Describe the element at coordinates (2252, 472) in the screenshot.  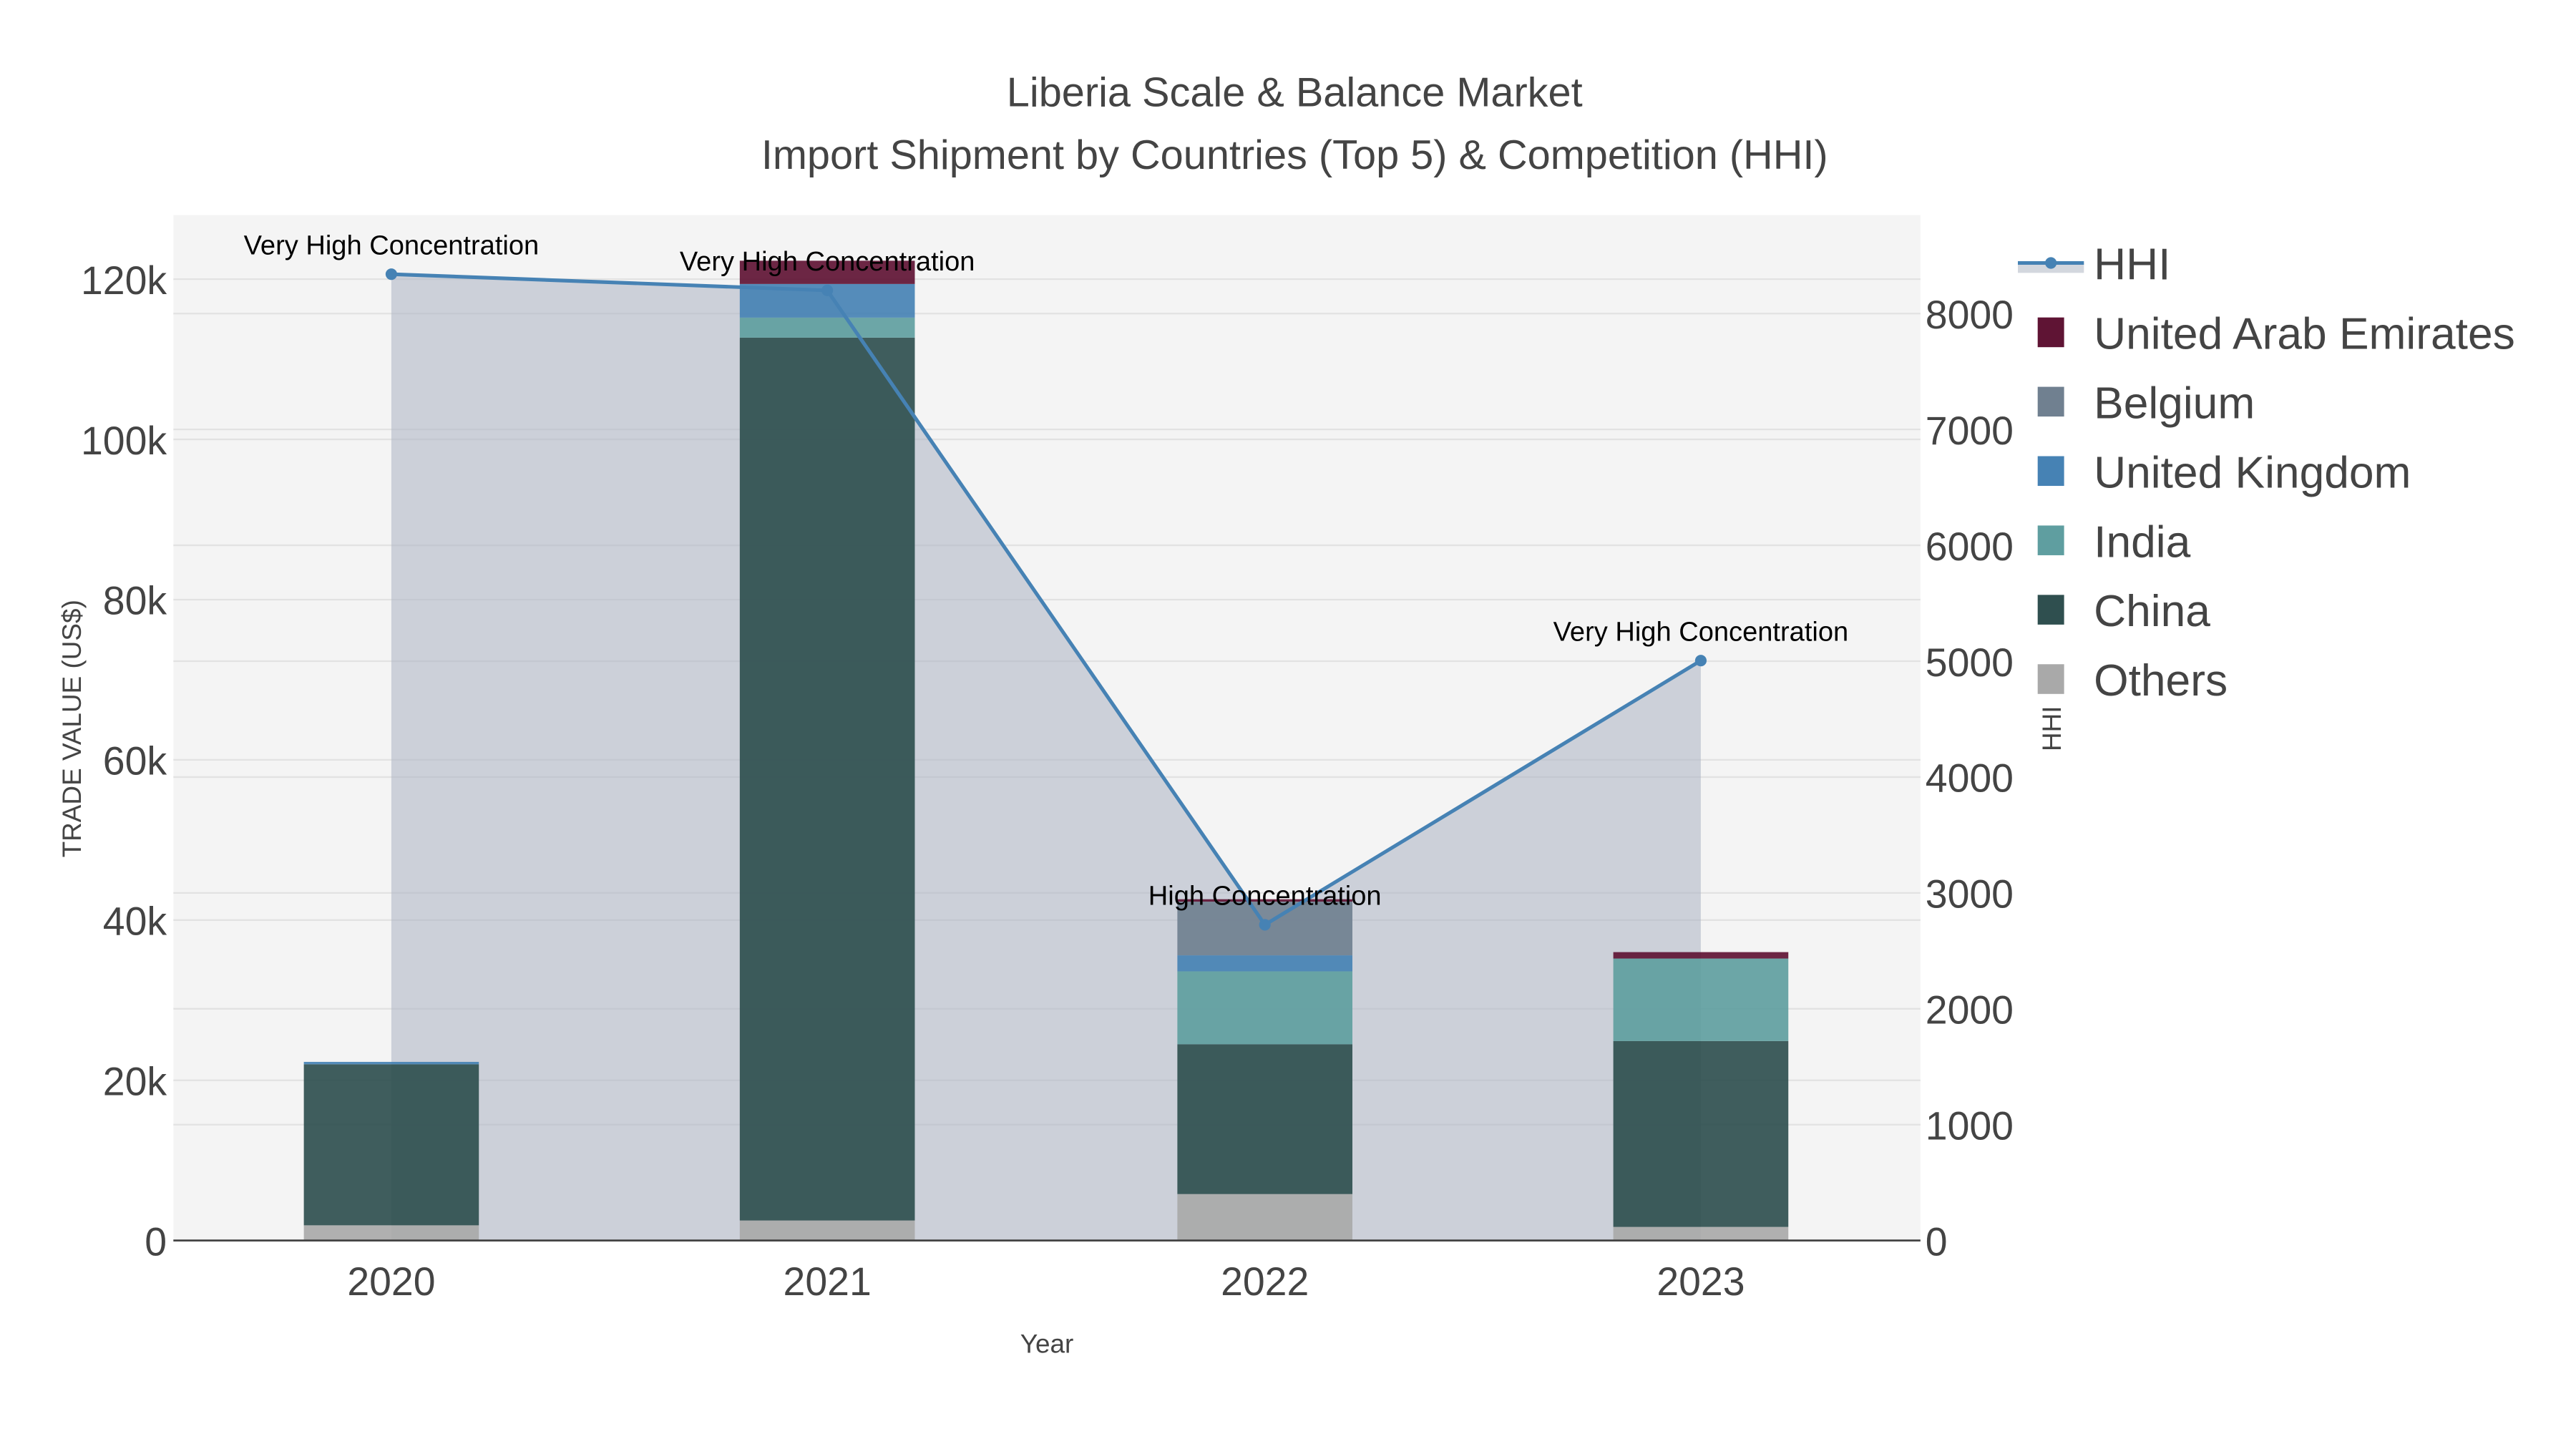
I see `legend-label: United Kingdom` at that location.